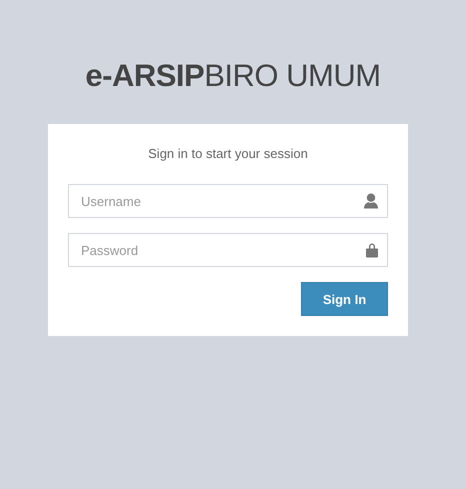  Describe the element at coordinates (371, 201) in the screenshot. I see `user-icon` at that location.